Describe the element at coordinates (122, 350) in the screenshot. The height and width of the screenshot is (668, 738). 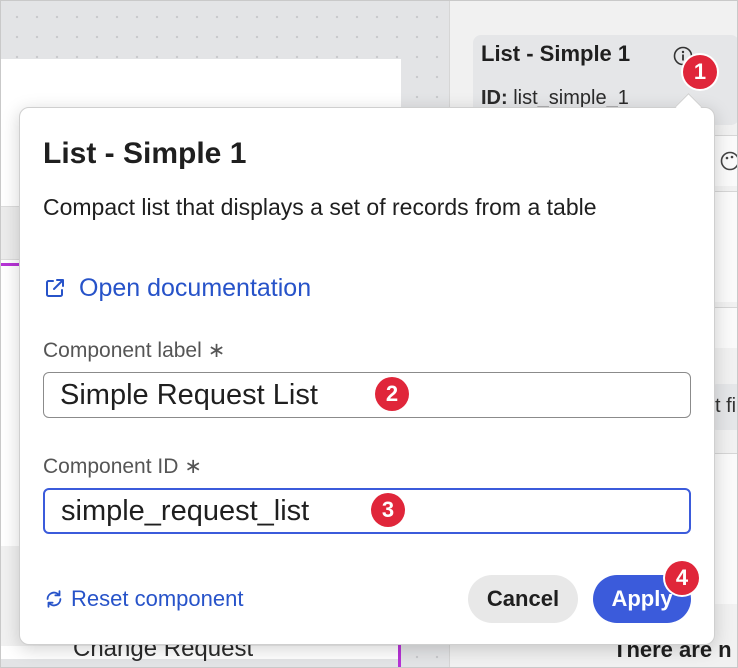
I see `component-label-text: Component label` at that location.